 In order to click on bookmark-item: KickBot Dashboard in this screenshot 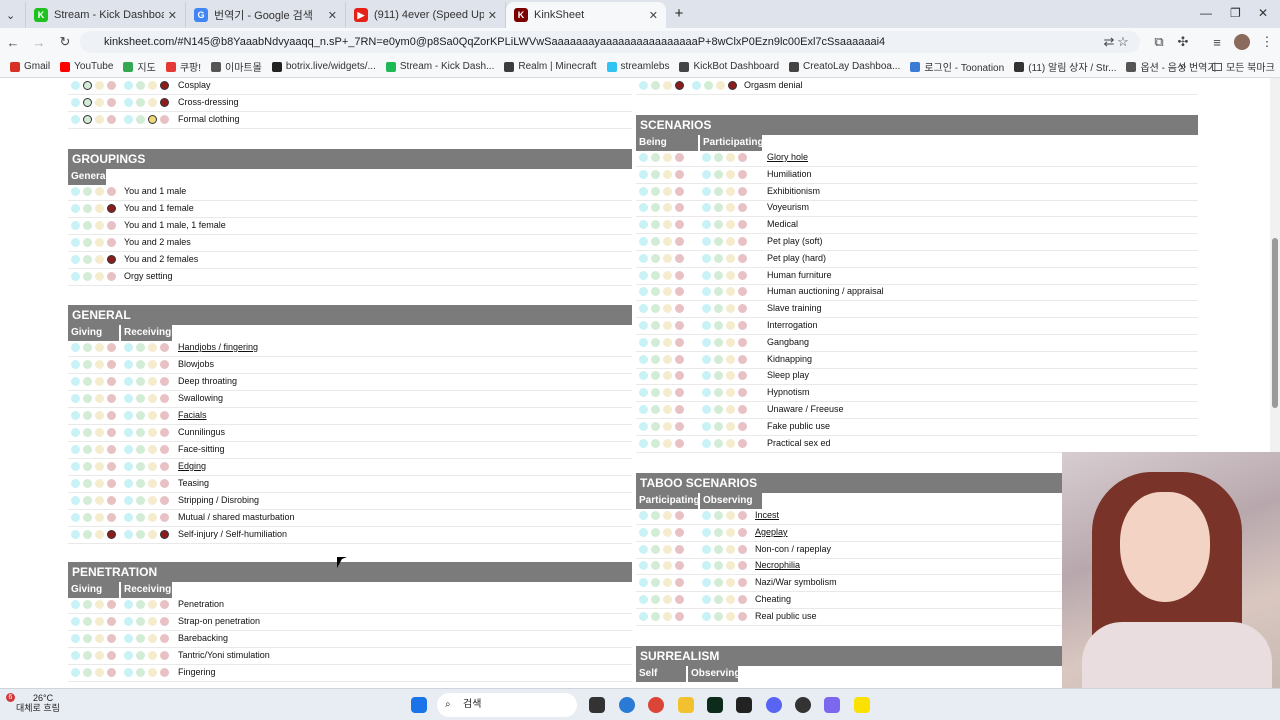, I will do `click(729, 66)`.